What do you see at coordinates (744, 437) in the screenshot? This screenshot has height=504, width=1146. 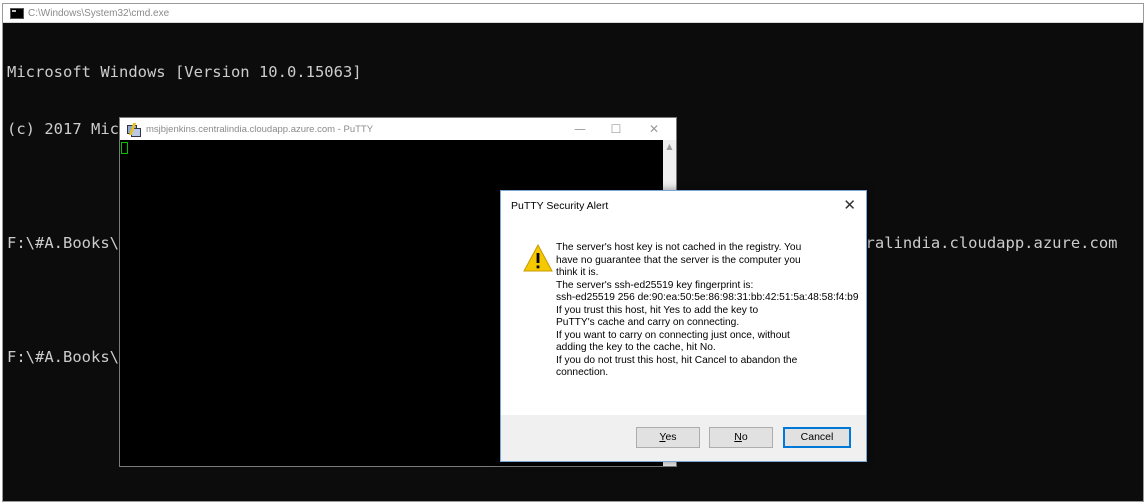 I see `no-label: o` at bounding box center [744, 437].